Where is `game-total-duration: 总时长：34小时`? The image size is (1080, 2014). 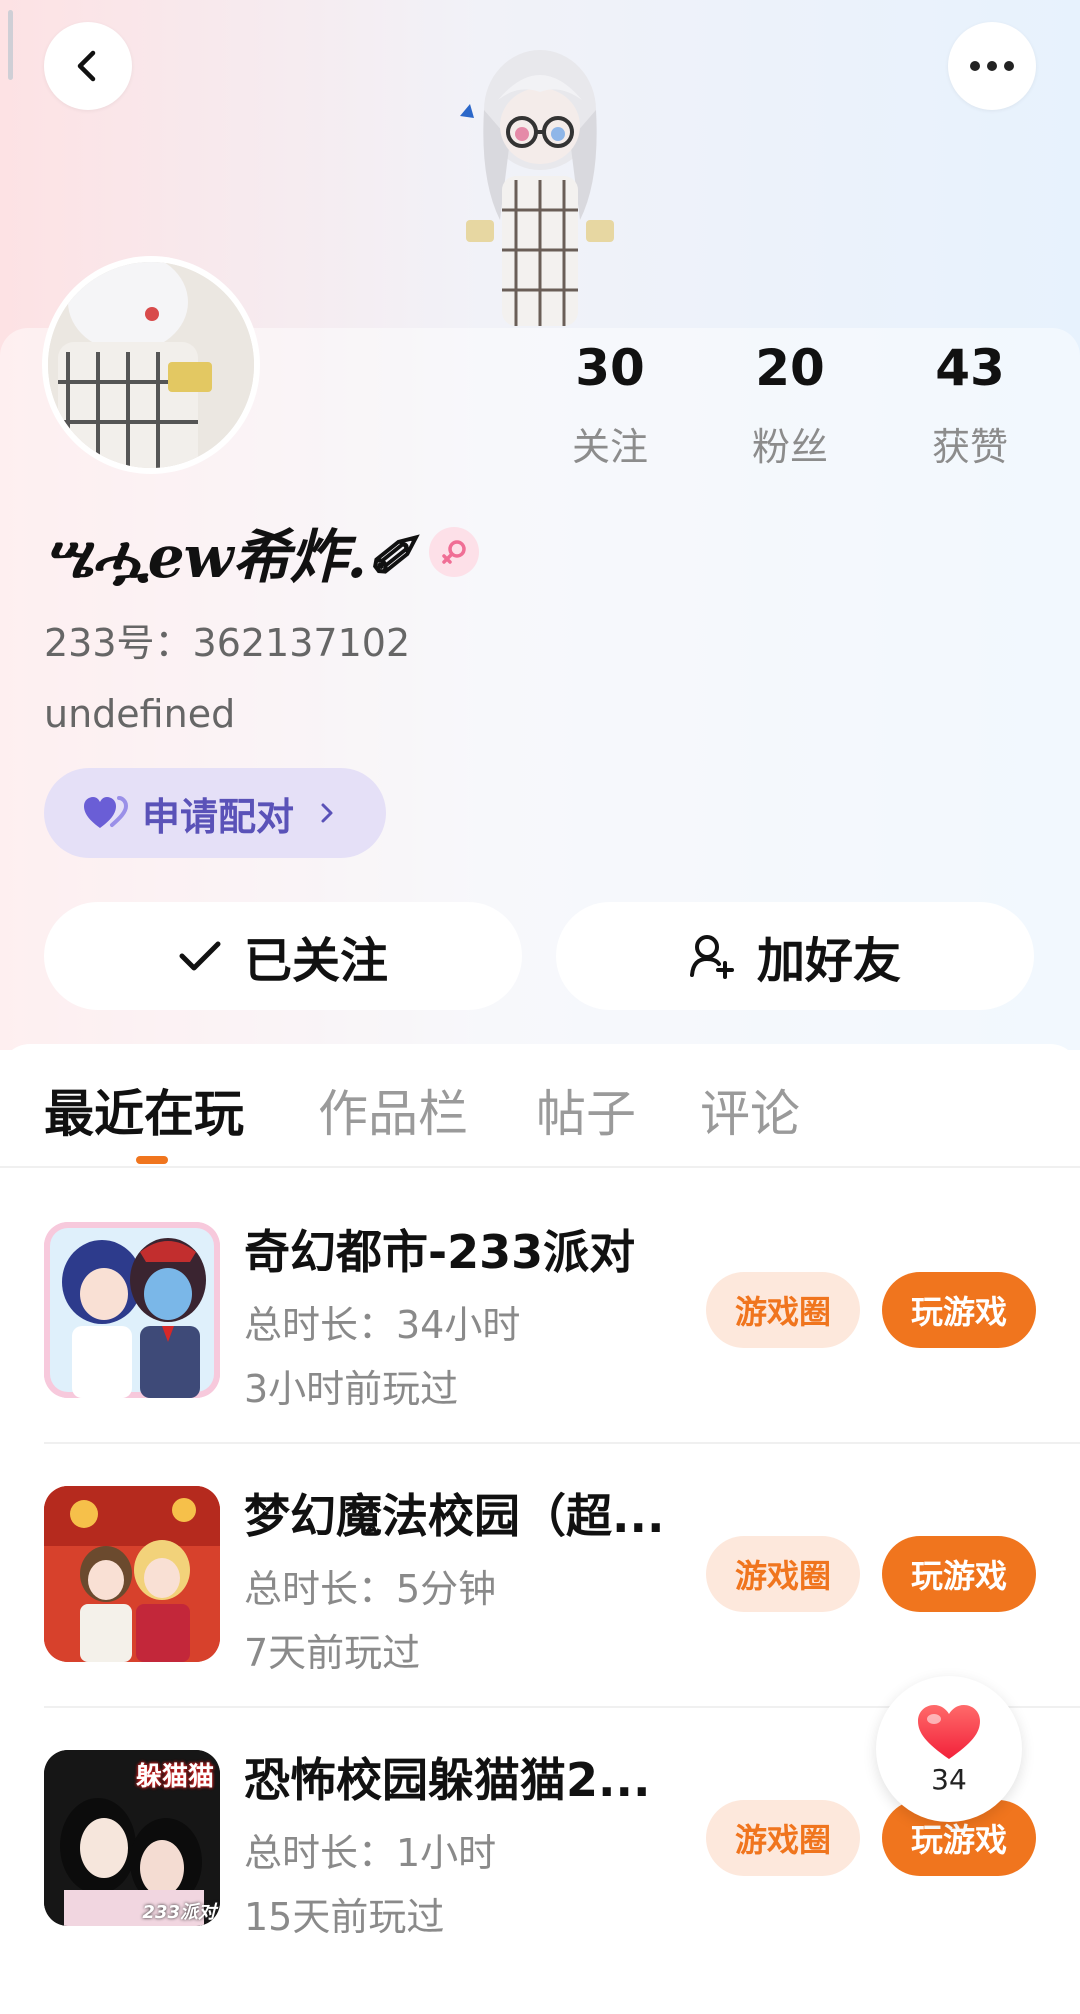 game-total-duration: 总时长：34小时 is located at coordinates (382, 1325).